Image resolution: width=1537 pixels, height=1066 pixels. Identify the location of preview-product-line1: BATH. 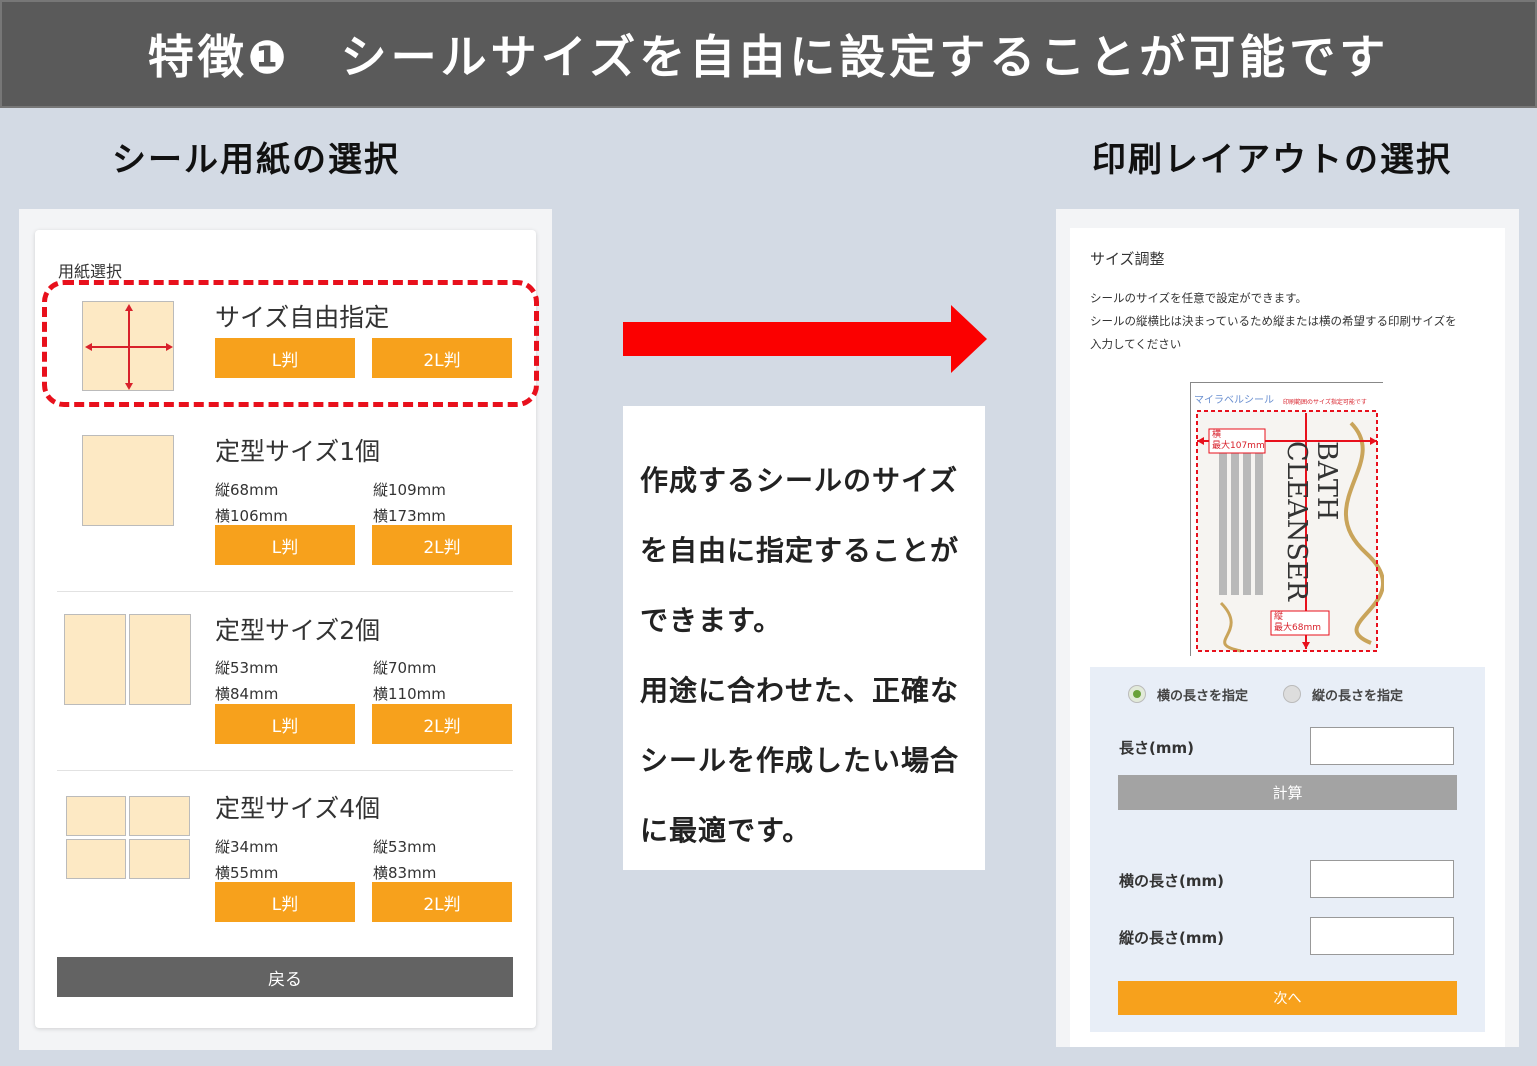
(1326, 481).